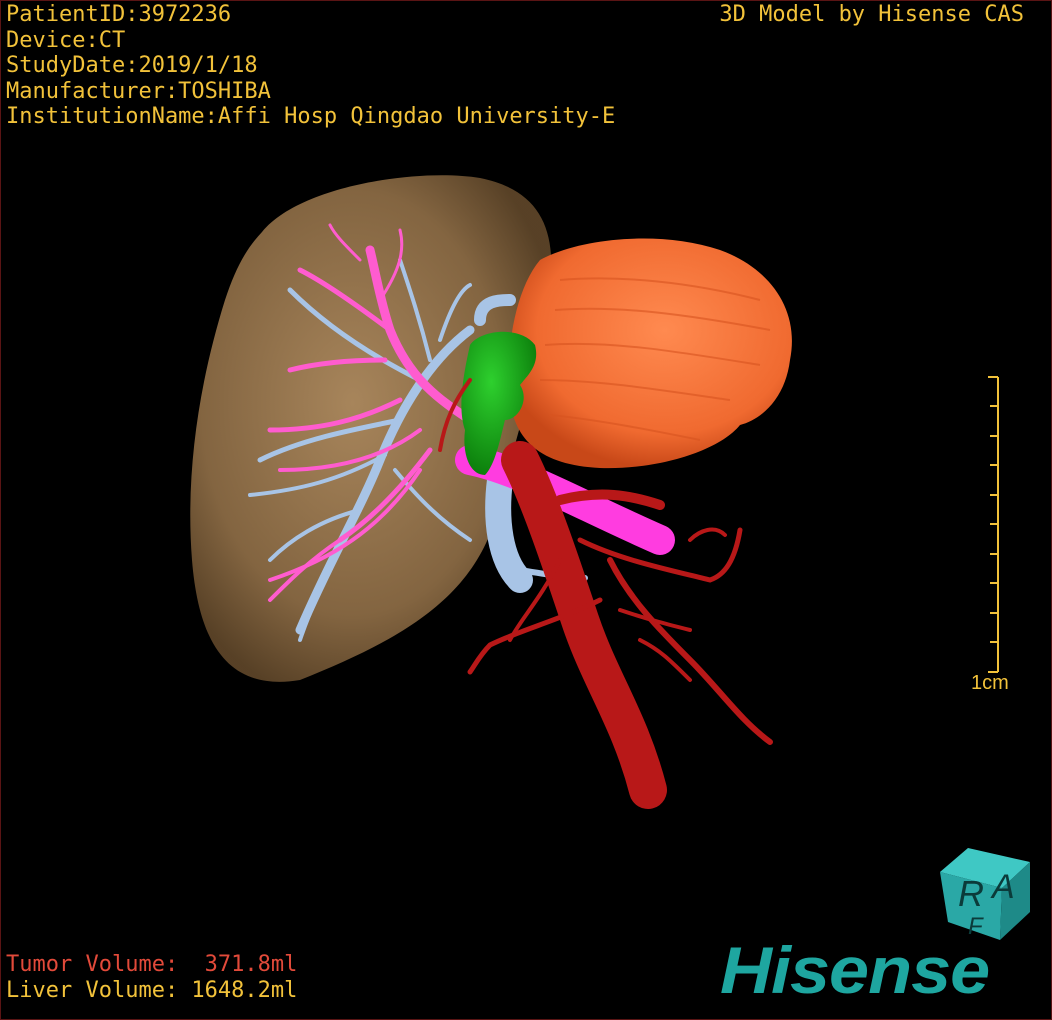  Describe the element at coordinates (971, 893) in the screenshot. I see `cube-label-r: R` at that location.